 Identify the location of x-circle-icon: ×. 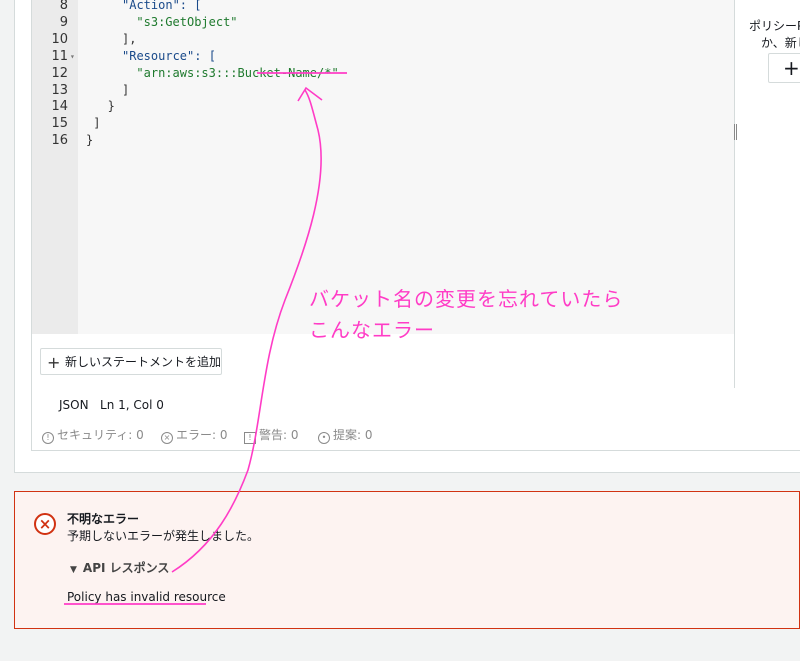
(167, 438).